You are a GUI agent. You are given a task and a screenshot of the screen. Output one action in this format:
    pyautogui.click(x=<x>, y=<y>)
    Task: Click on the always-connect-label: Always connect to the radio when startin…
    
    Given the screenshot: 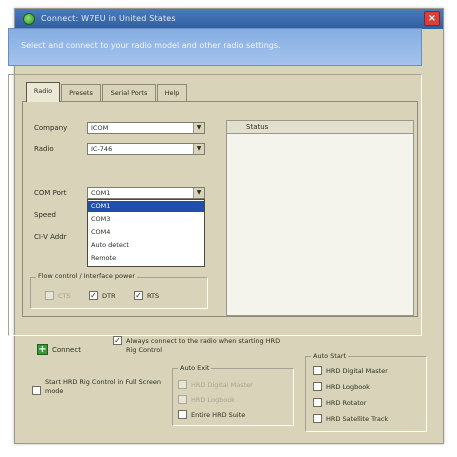 What is the action you would take?
    pyautogui.click(x=203, y=345)
    